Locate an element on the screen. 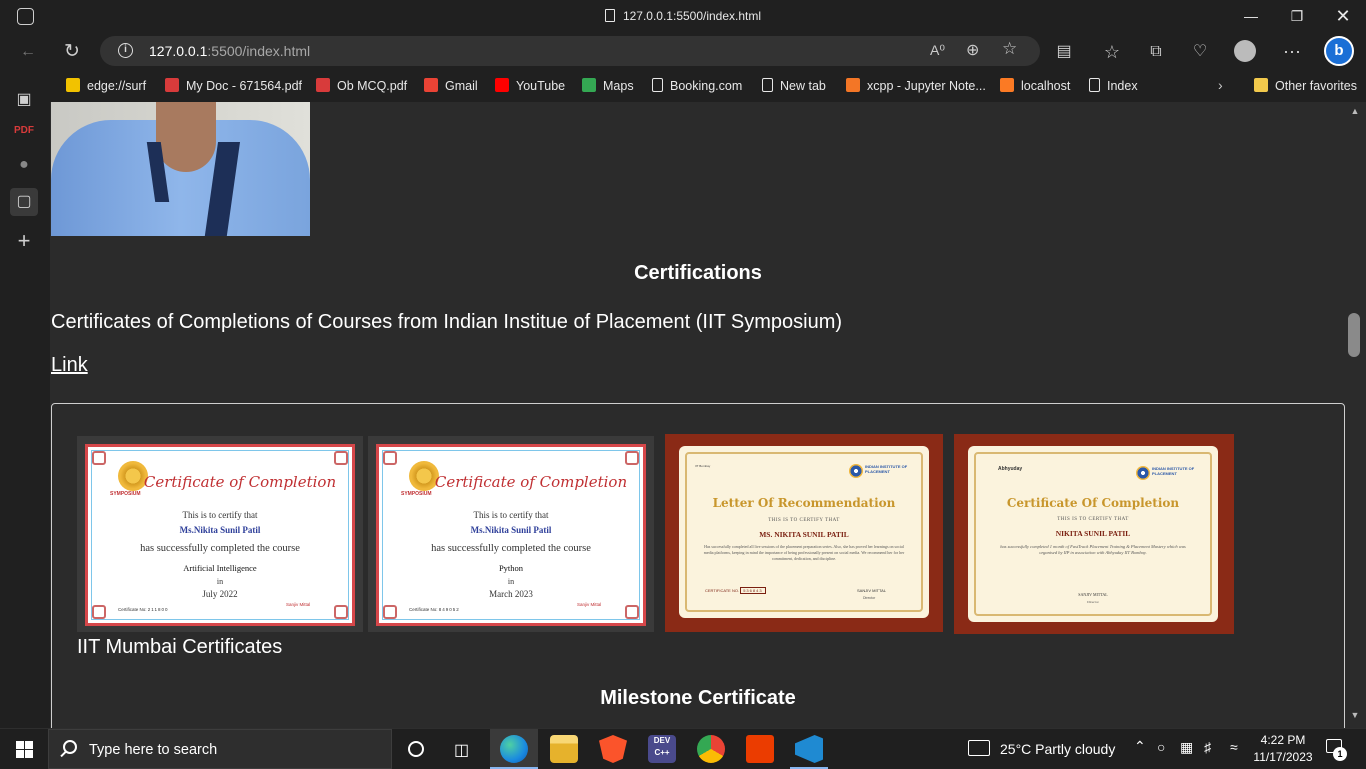 This screenshot has height=769, width=1366. back-arrow-icon: ← is located at coordinates (28, 51).